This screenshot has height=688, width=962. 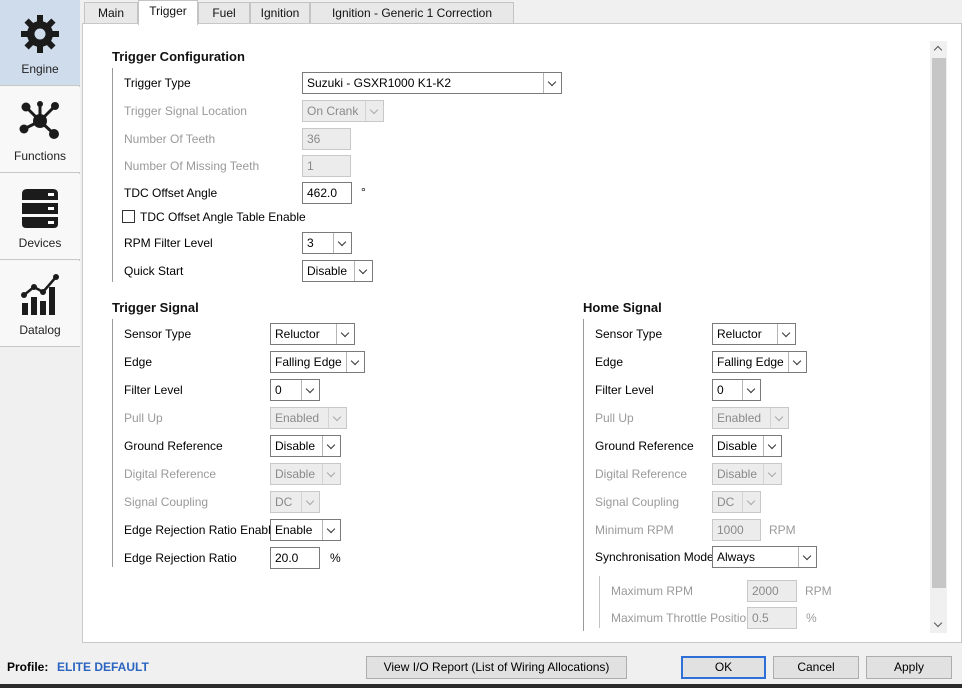 What do you see at coordinates (939, 323) in the screenshot?
I see `scrollbar-thumb` at bounding box center [939, 323].